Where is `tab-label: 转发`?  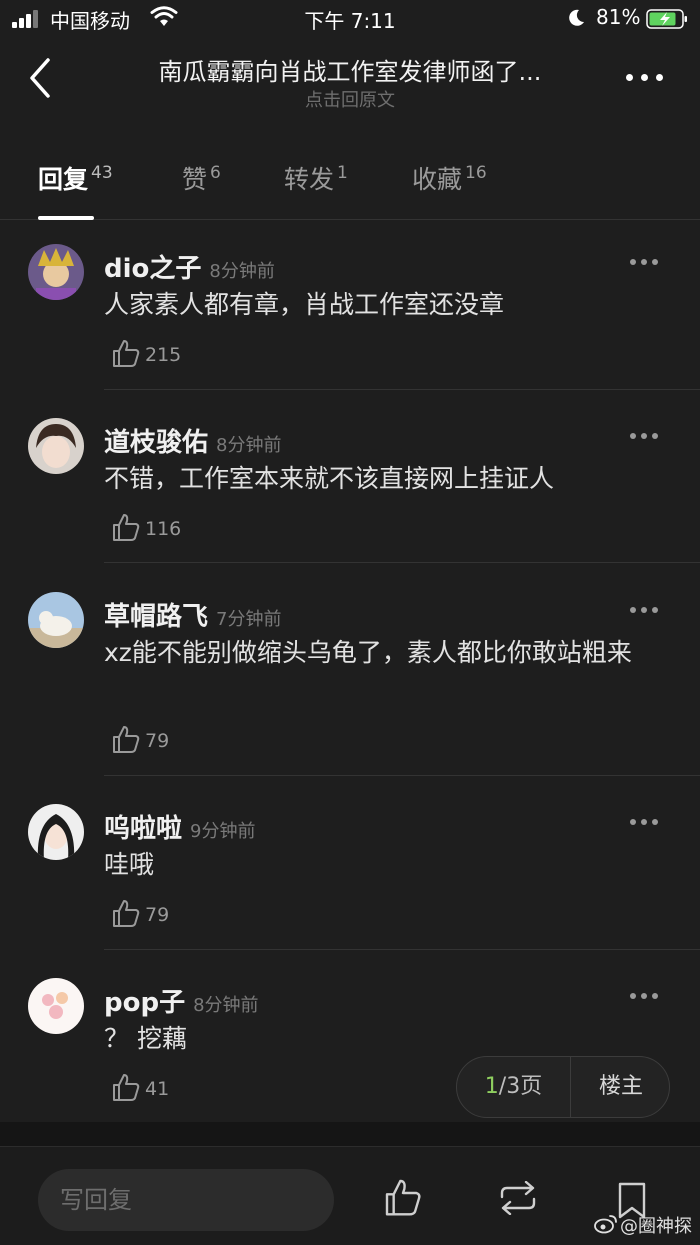
tab-label: 转发 is located at coordinates (309, 179).